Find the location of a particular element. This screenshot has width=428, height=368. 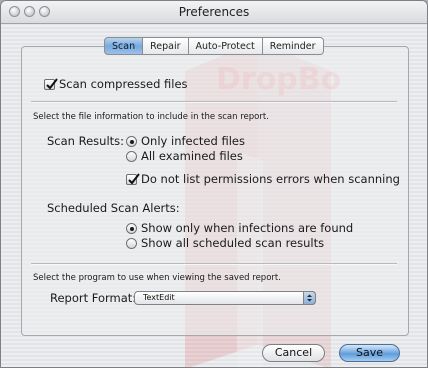

show-infections-label: Show only when infections are found is located at coordinates (247, 228).